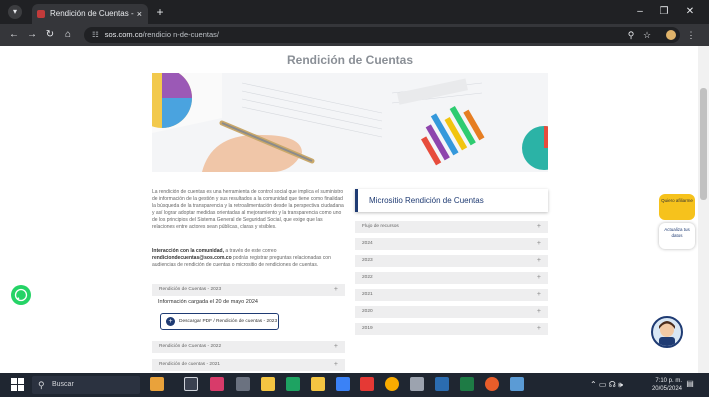  I want to click on taskbar-search: ⚲ Buscar, so click(86, 385).